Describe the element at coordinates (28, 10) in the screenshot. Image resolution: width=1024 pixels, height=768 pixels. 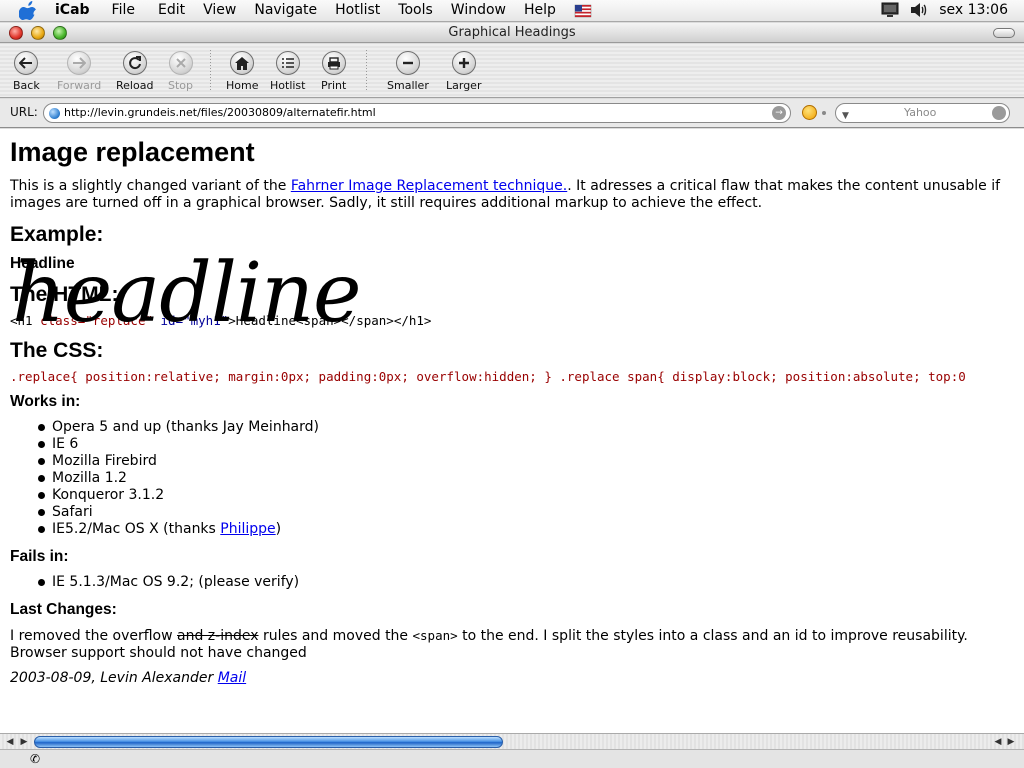
I see `apple-icon` at that location.